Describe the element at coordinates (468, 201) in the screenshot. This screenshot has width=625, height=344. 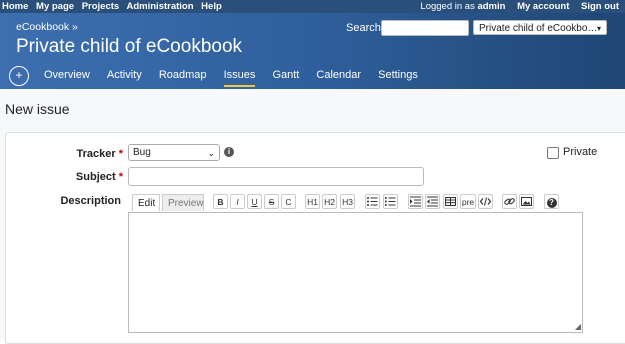
I see `preformatted-button: pre` at that location.